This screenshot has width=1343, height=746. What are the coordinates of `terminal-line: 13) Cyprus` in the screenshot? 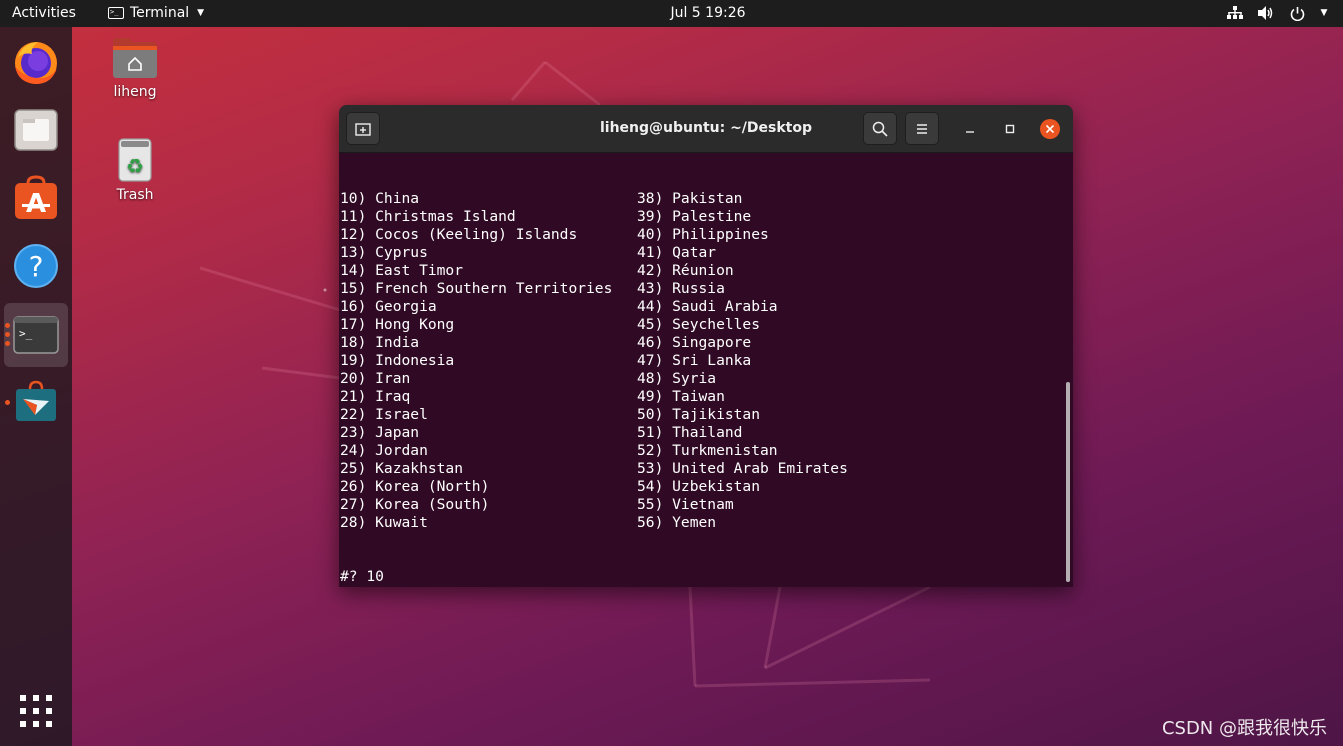 It's located at (384, 252).